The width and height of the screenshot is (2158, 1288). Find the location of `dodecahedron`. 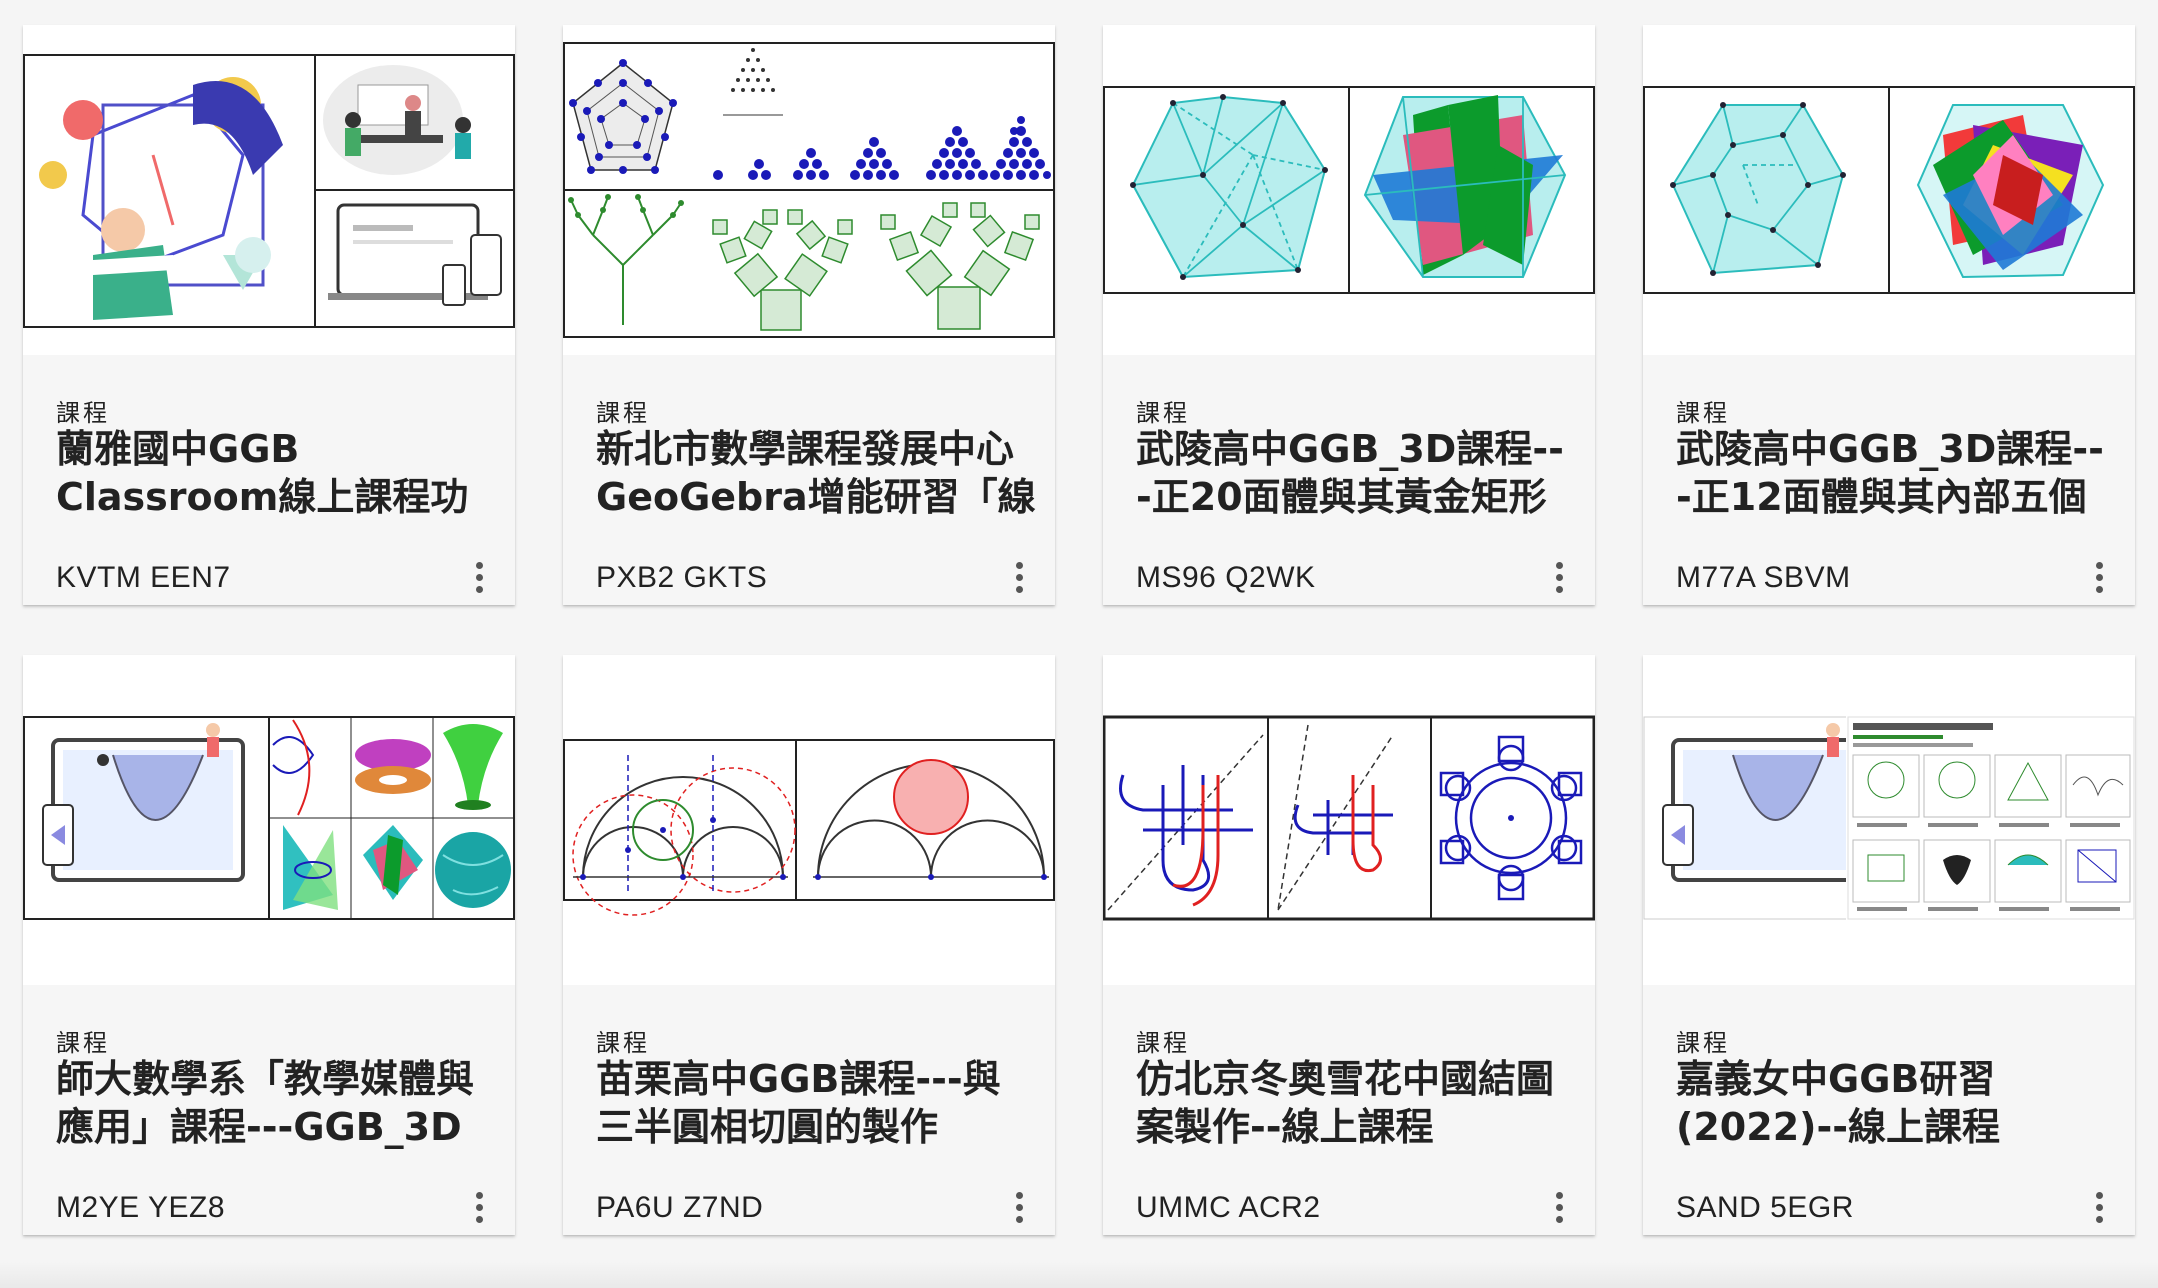

dodecahedron is located at coordinates (1889, 190).